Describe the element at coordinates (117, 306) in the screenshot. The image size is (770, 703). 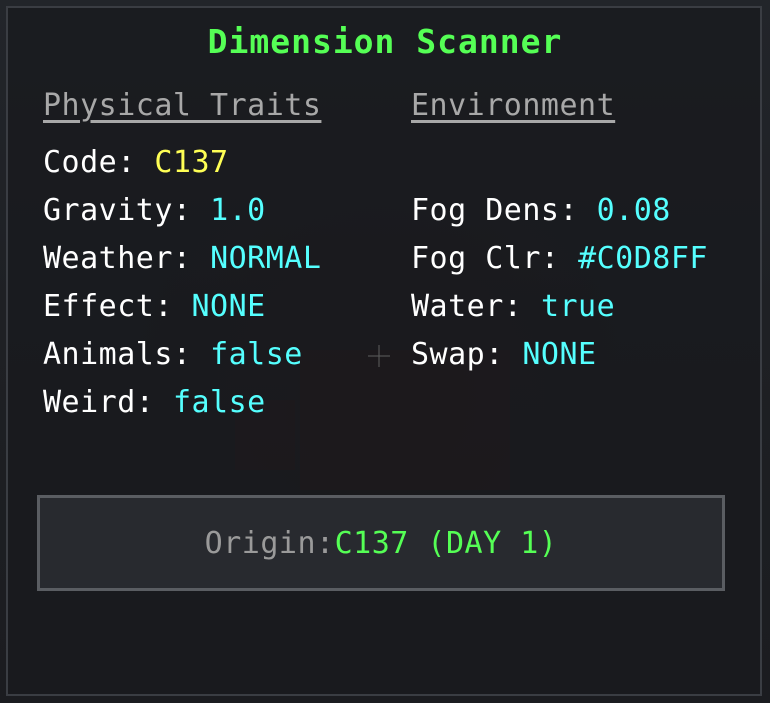
I see `effect-label: Effect:` at that location.